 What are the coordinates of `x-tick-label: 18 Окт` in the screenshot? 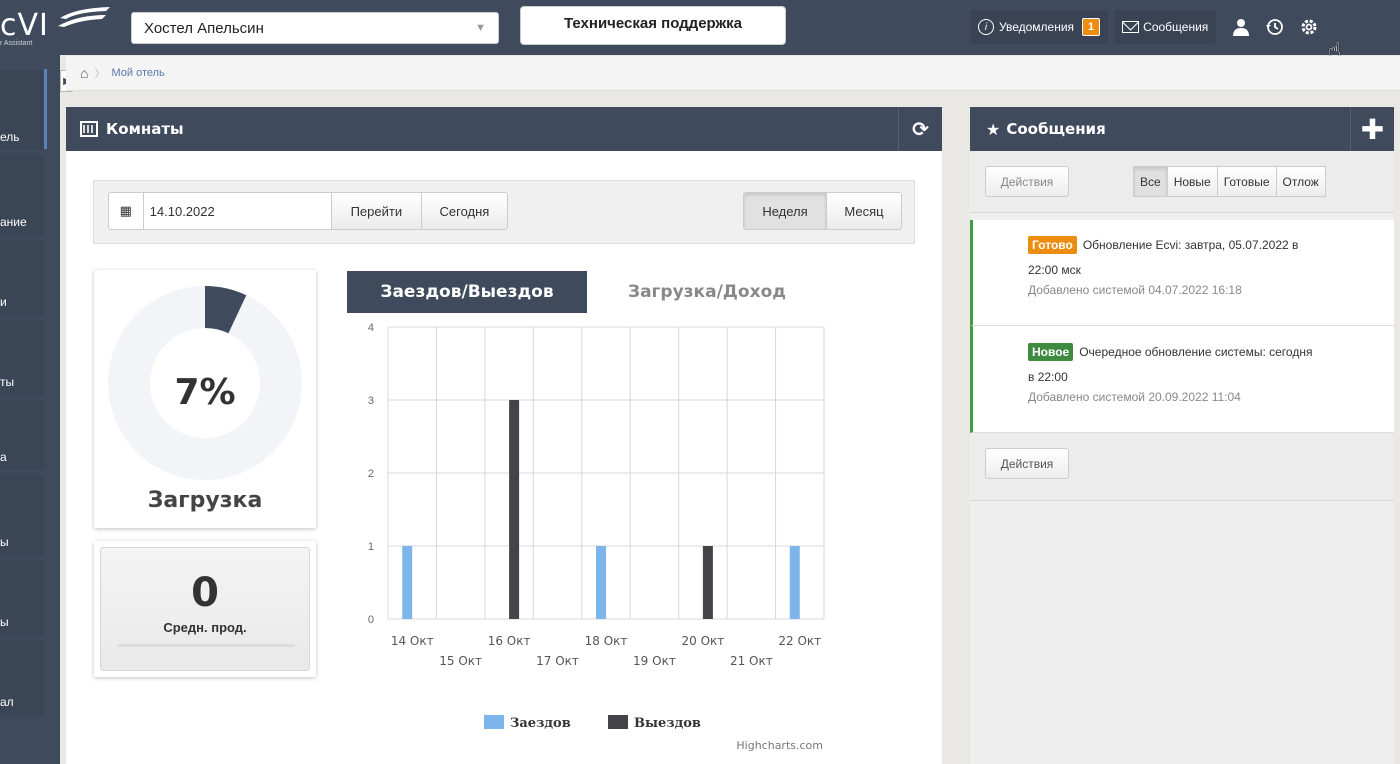 It's located at (606, 641).